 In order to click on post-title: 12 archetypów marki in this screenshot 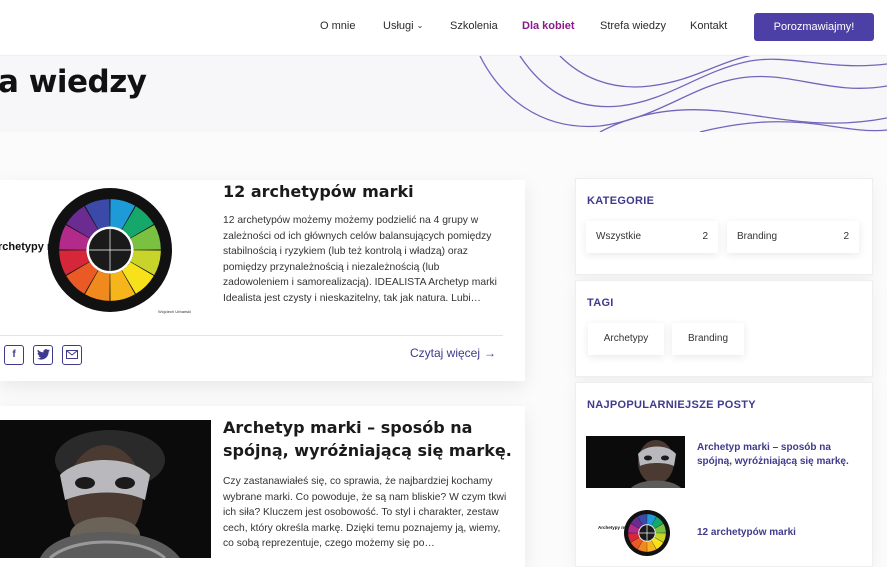, I will do `click(318, 191)`.